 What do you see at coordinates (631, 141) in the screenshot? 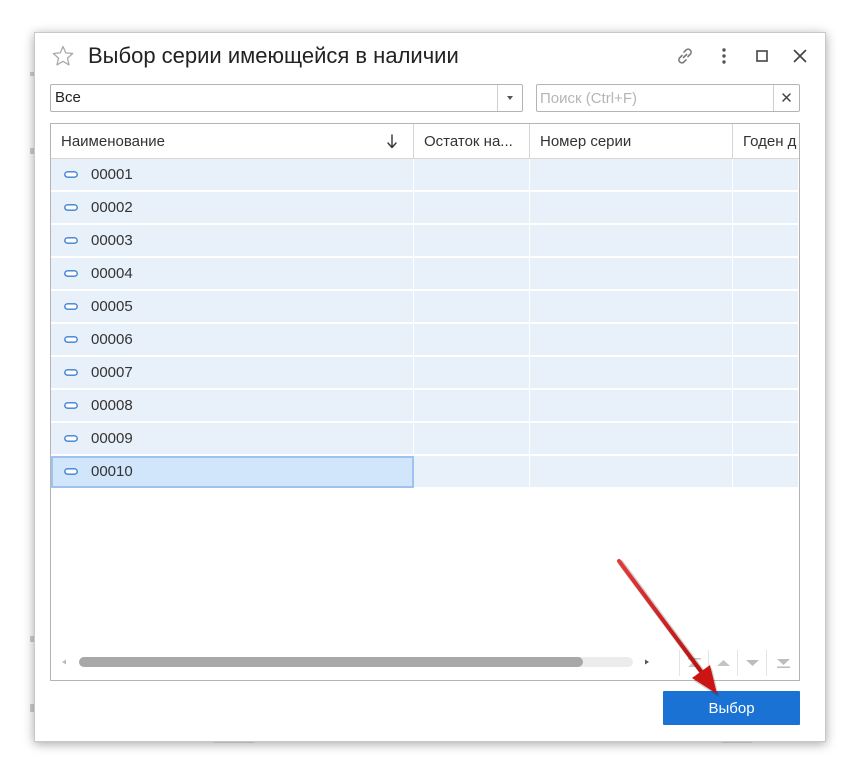
I see `column-header-series-number: Номер серии` at bounding box center [631, 141].